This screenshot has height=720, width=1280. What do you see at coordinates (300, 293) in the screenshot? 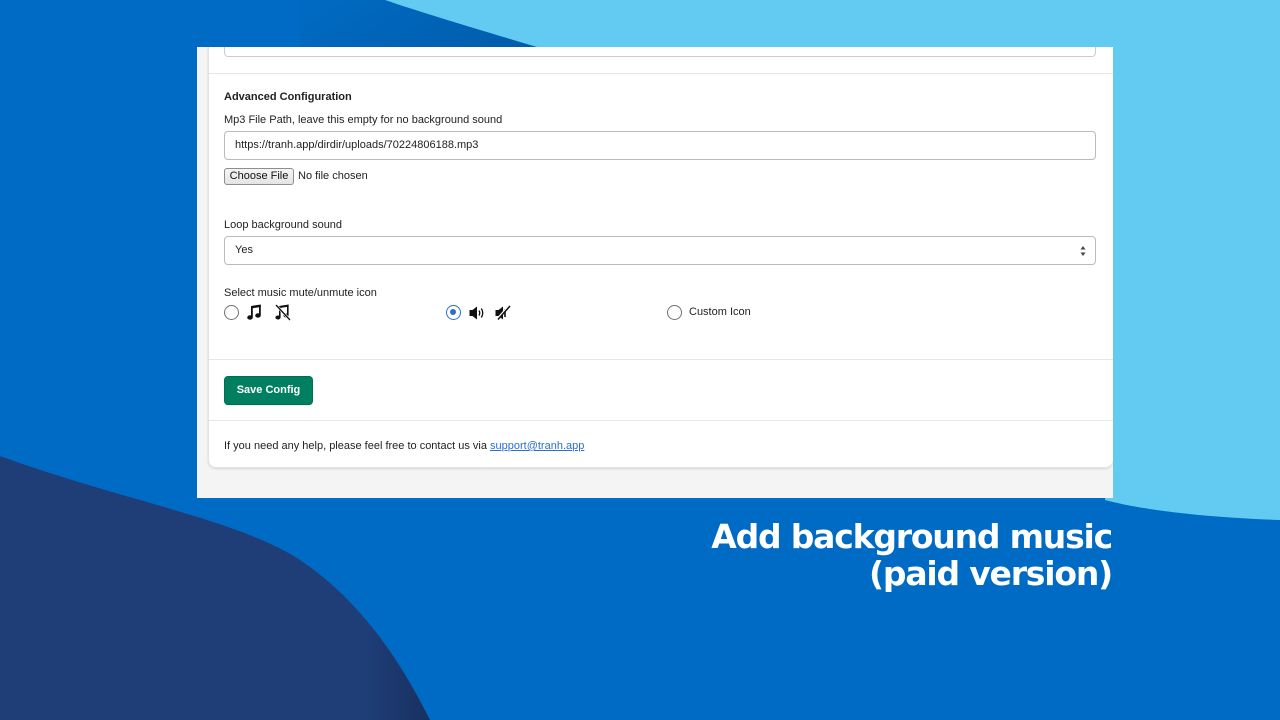
I see `icon-choice-label: Select music mute/unmute icon` at bounding box center [300, 293].